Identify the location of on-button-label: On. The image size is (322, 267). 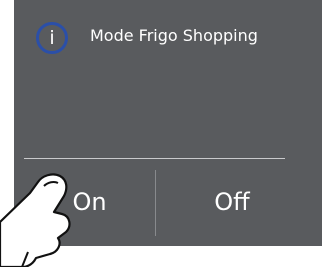
(89, 202).